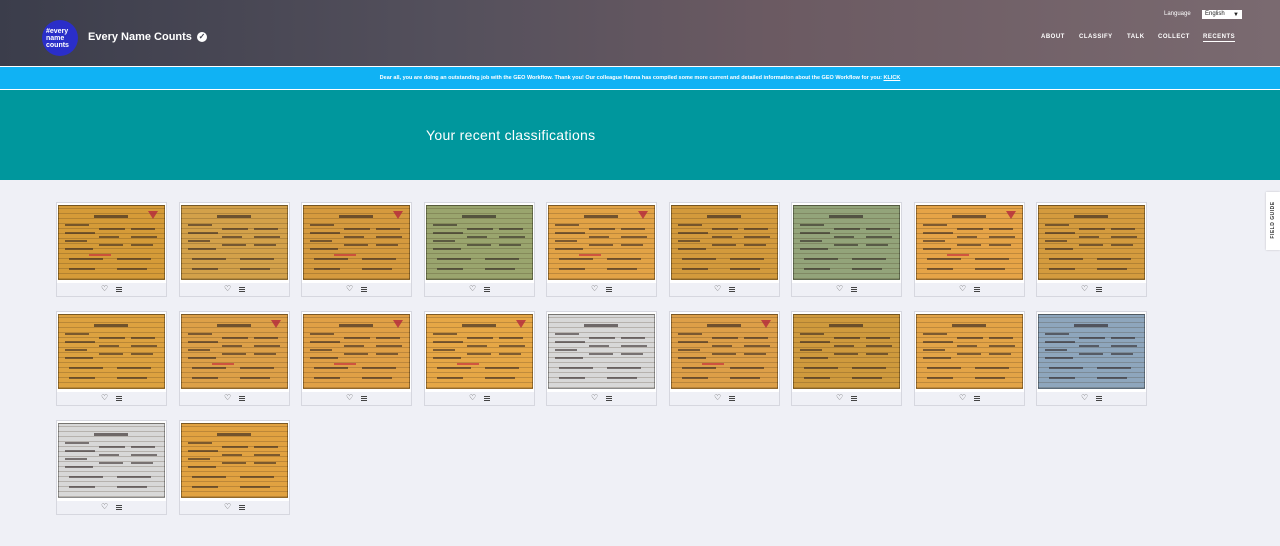 Image resolution: width=1280 pixels, height=546 pixels. I want to click on project-avatar: #every name counts, so click(60, 38).